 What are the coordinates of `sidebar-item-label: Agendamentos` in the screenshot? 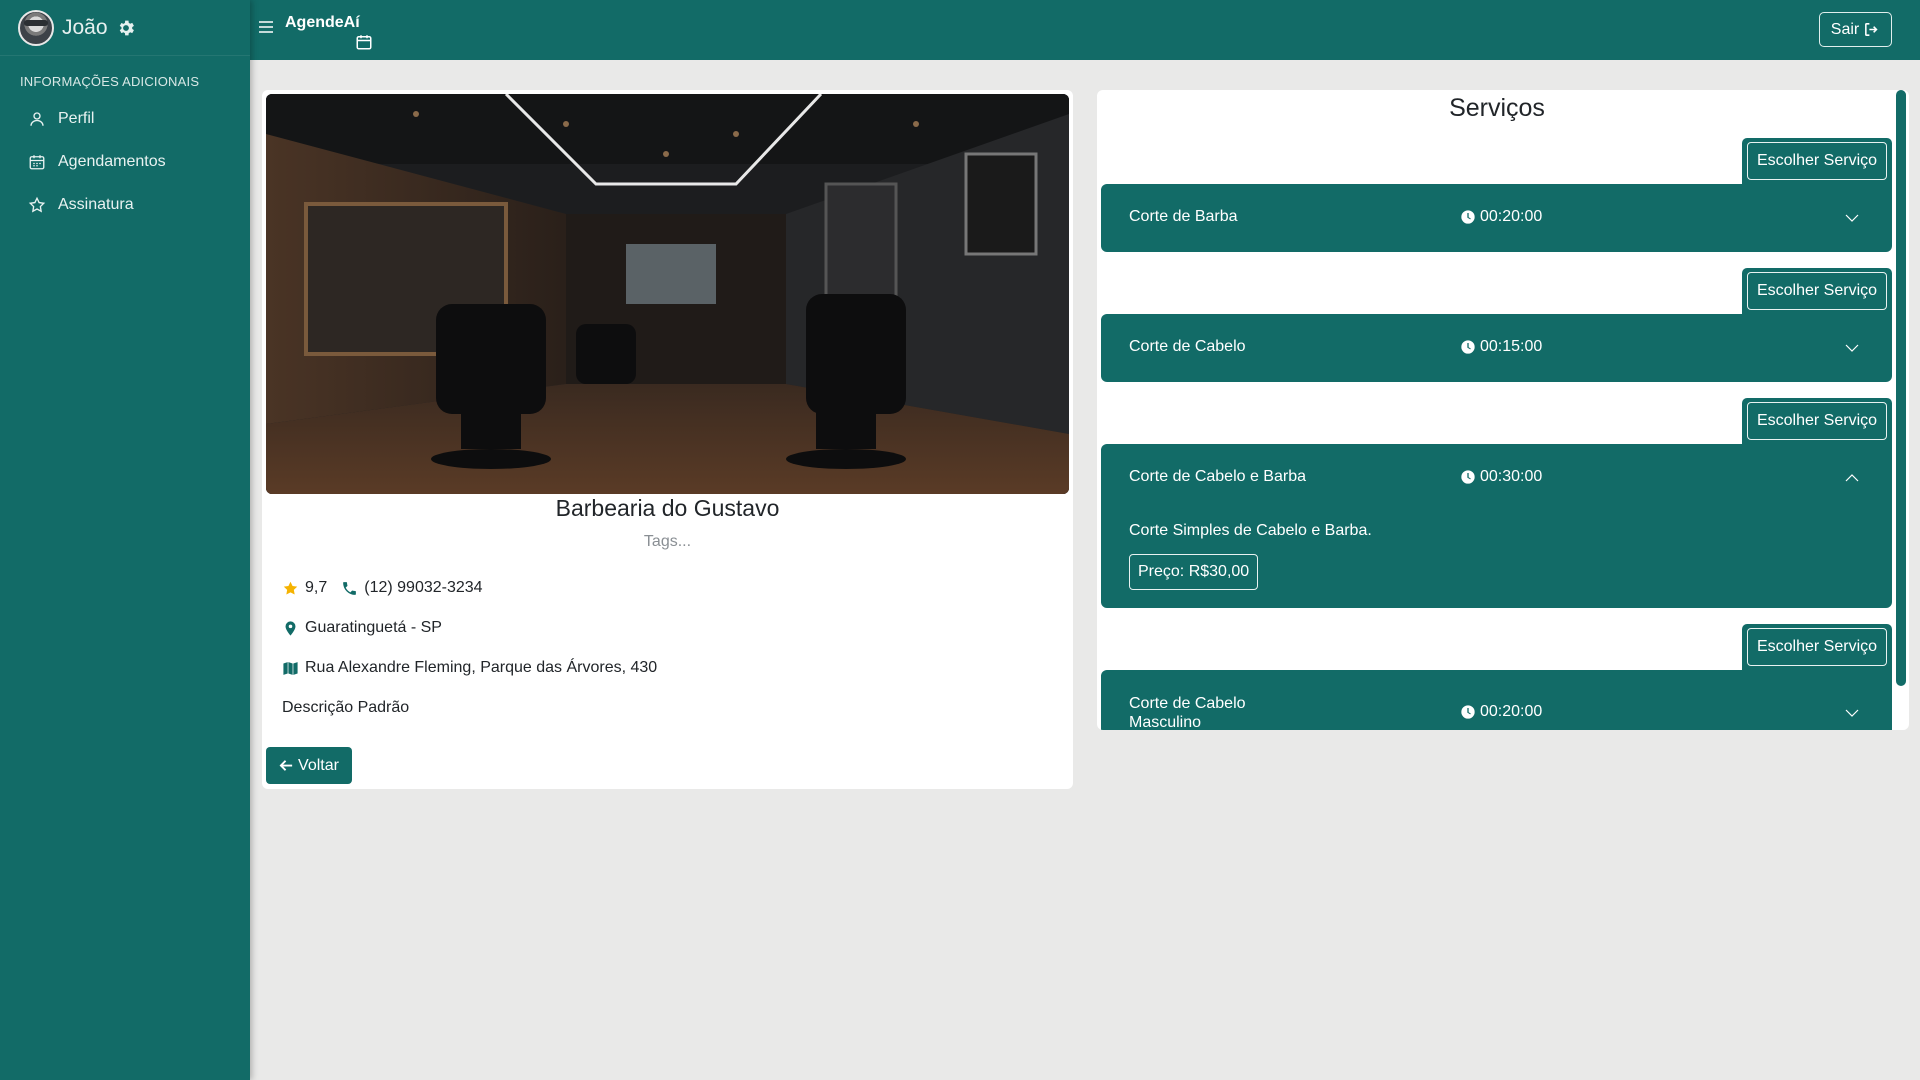 It's located at (112, 161).